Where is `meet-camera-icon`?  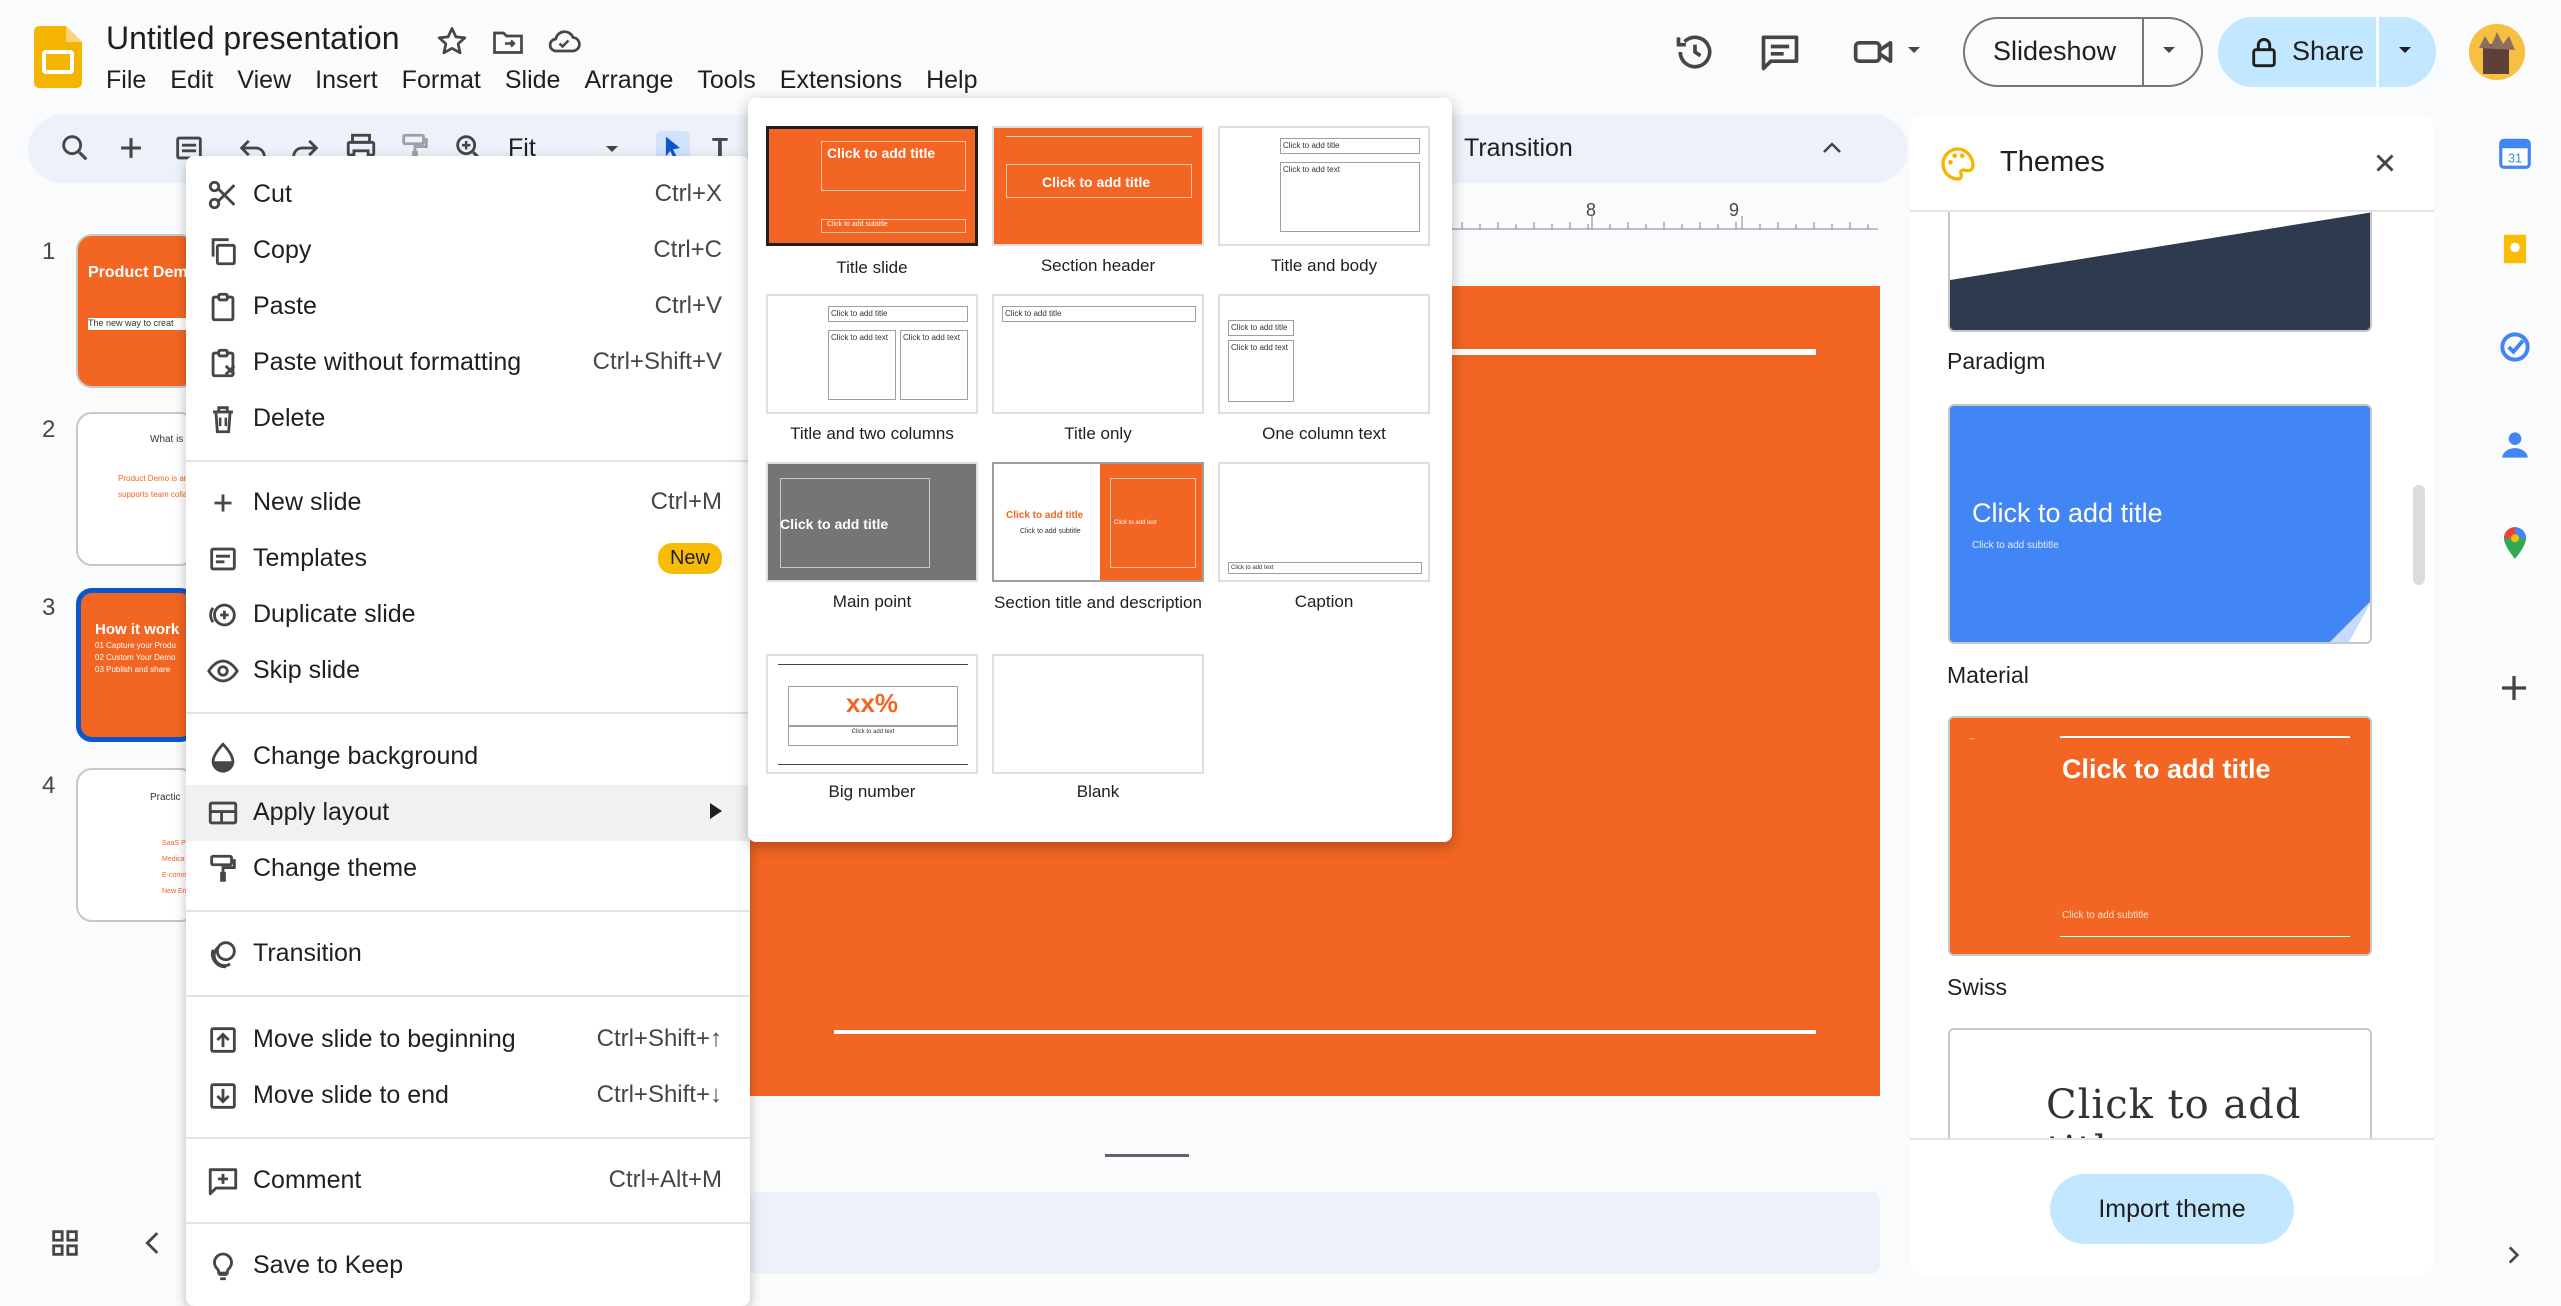
meet-camera-icon is located at coordinates (1874, 52).